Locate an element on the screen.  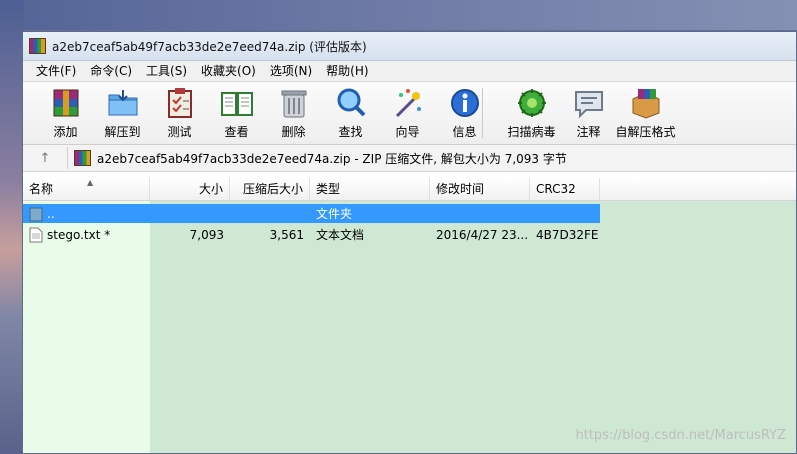
list-header: ▲ 名称 大小 压缩后大小 类型 修改时间 CRC32 is located at coordinates (409, 189).